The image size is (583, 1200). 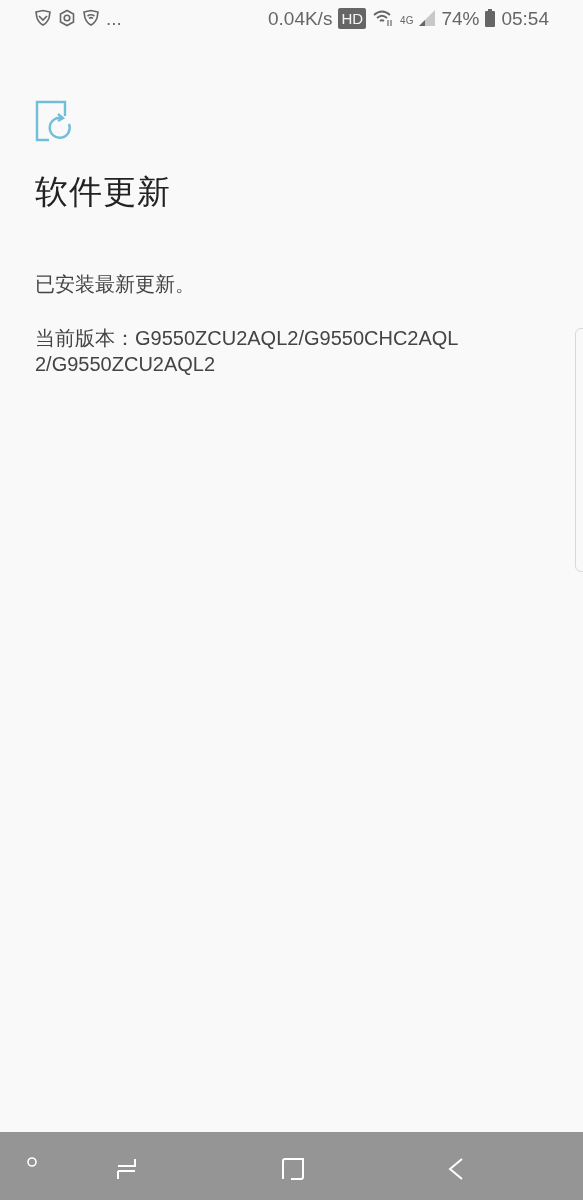 What do you see at coordinates (54, 121) in the screenshot?
I see `software-update-icon` at bounding box center [54, 121].